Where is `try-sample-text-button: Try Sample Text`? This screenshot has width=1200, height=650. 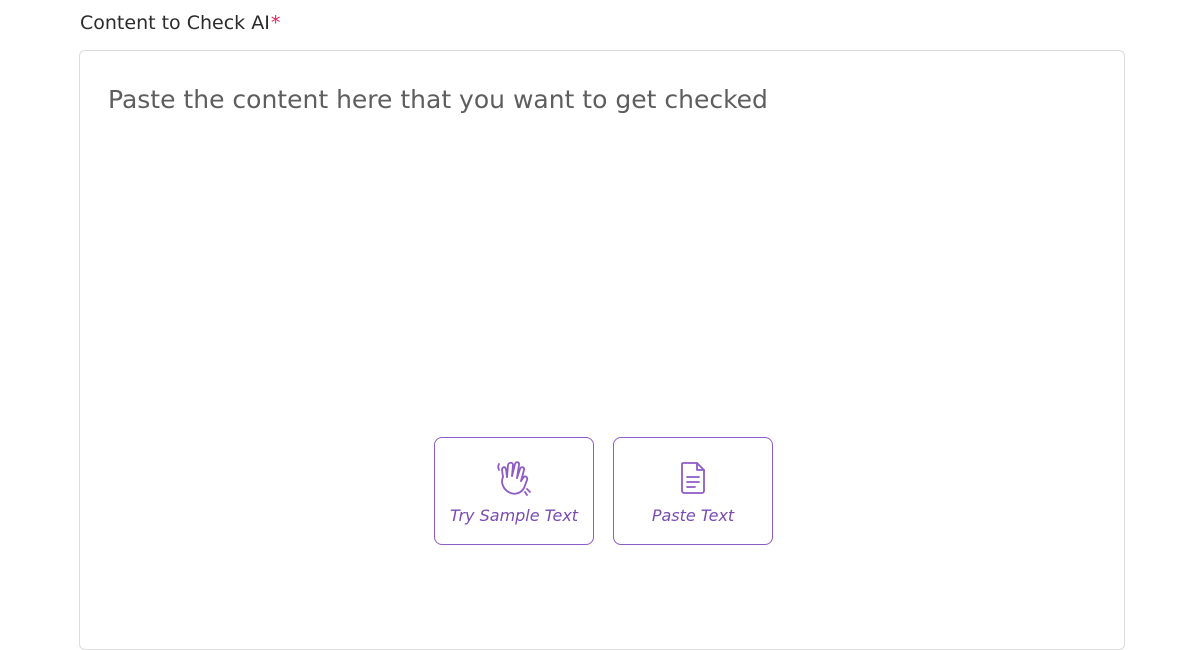 try-sample-text-button: Try Sample Text is located at coordinates (514, 491).